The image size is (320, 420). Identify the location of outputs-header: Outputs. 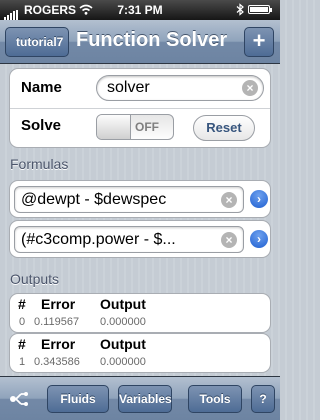
(35, 279).